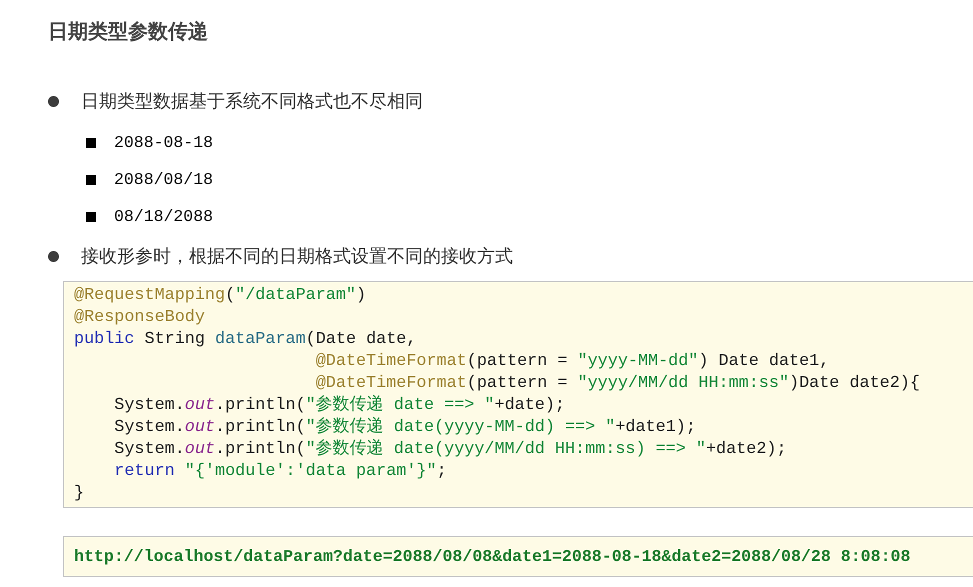 This screenshot has height=587, width=973. What do you see at coordinates (221, 296) in the screenshot?
I see `code-line: @RequestMapping("/dataParam")` at bounding box center [221, 296].